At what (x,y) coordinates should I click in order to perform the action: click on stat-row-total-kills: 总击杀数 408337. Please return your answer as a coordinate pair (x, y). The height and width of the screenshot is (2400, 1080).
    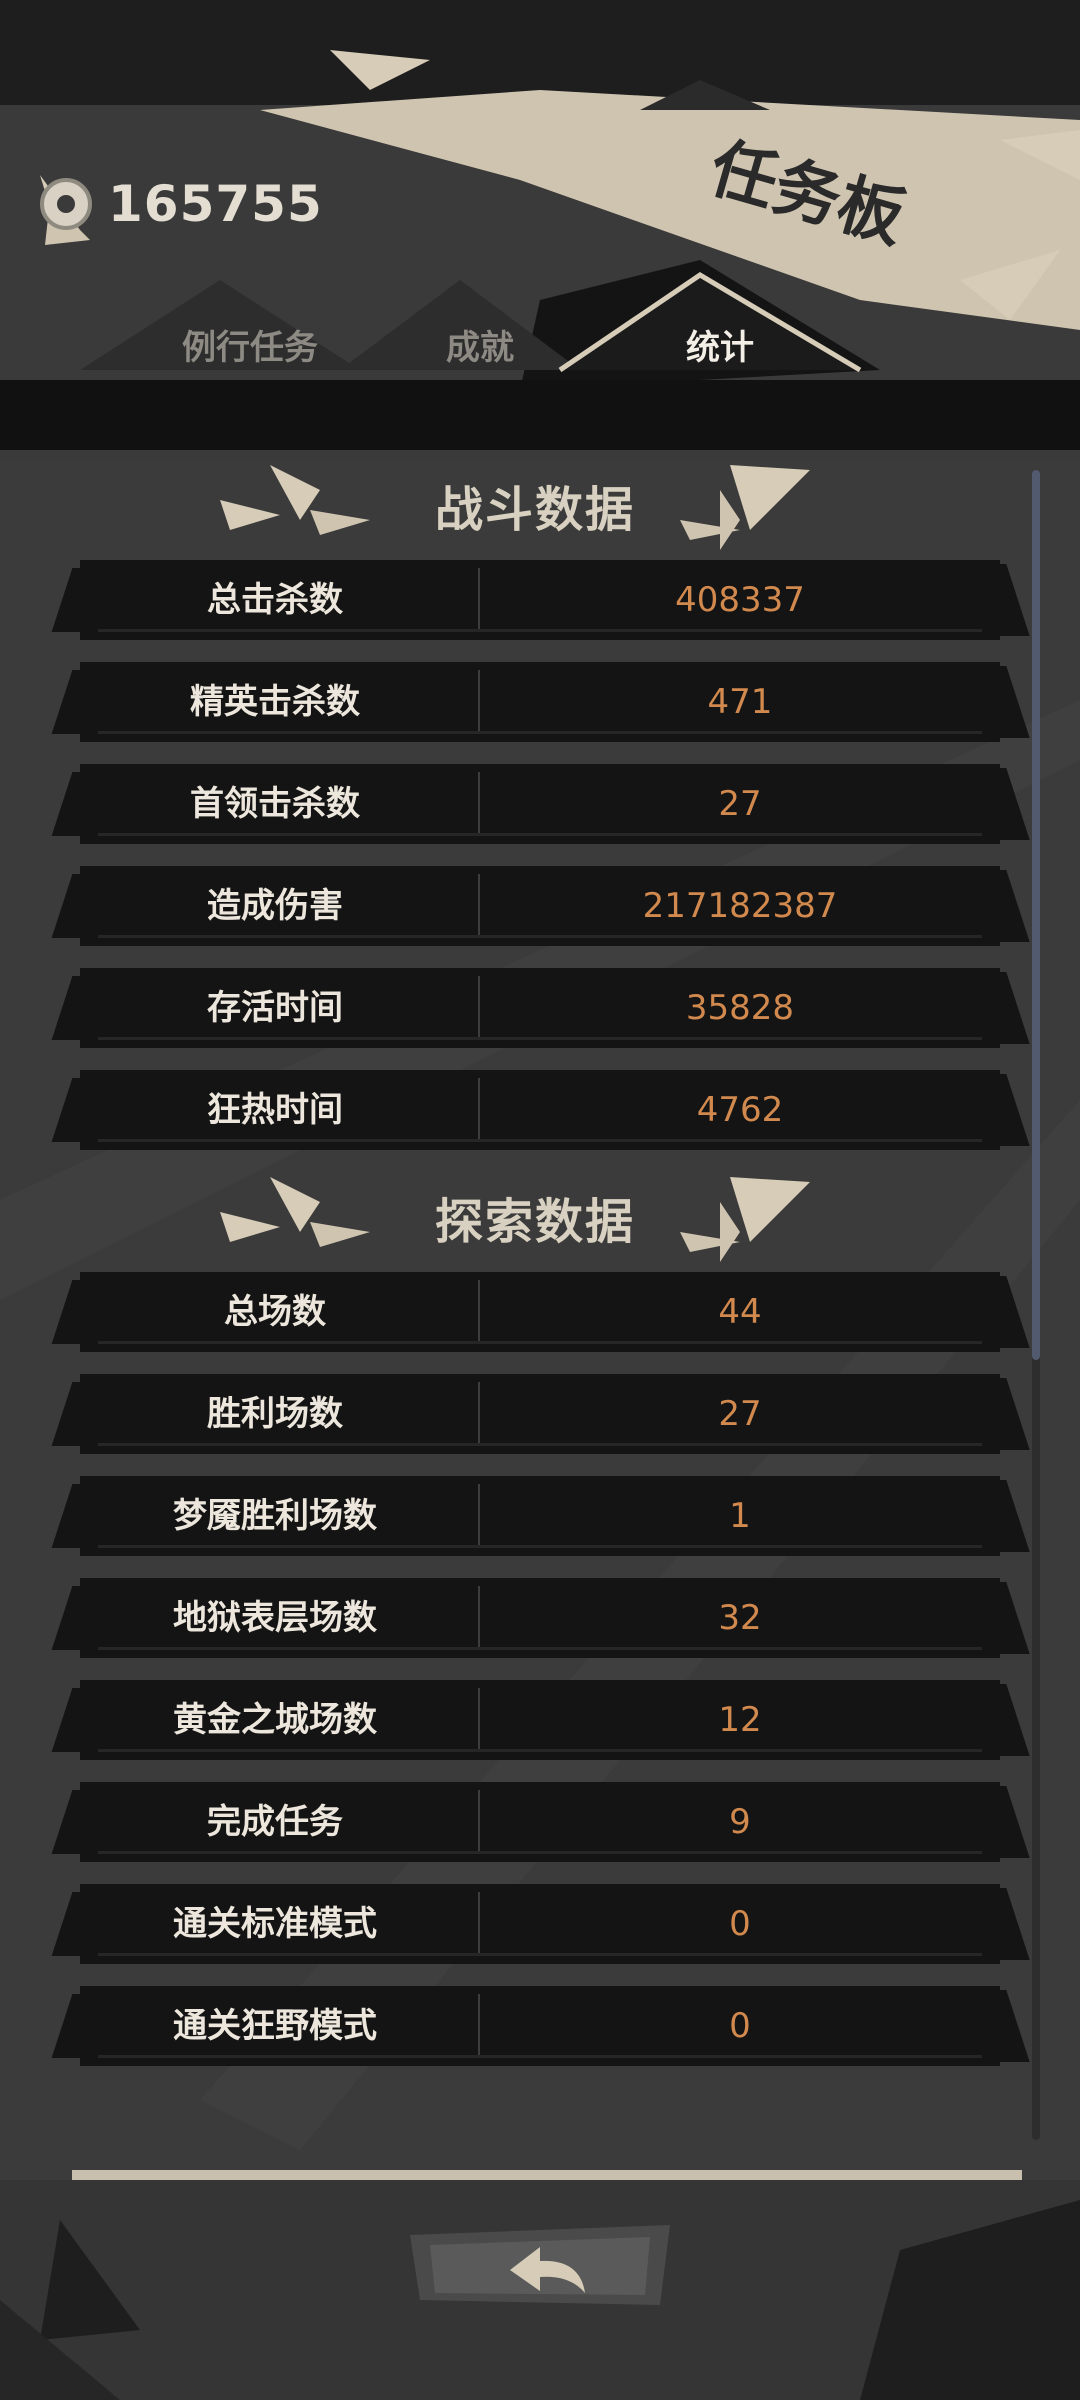
    Looking at the image, I should click on (540, 600).